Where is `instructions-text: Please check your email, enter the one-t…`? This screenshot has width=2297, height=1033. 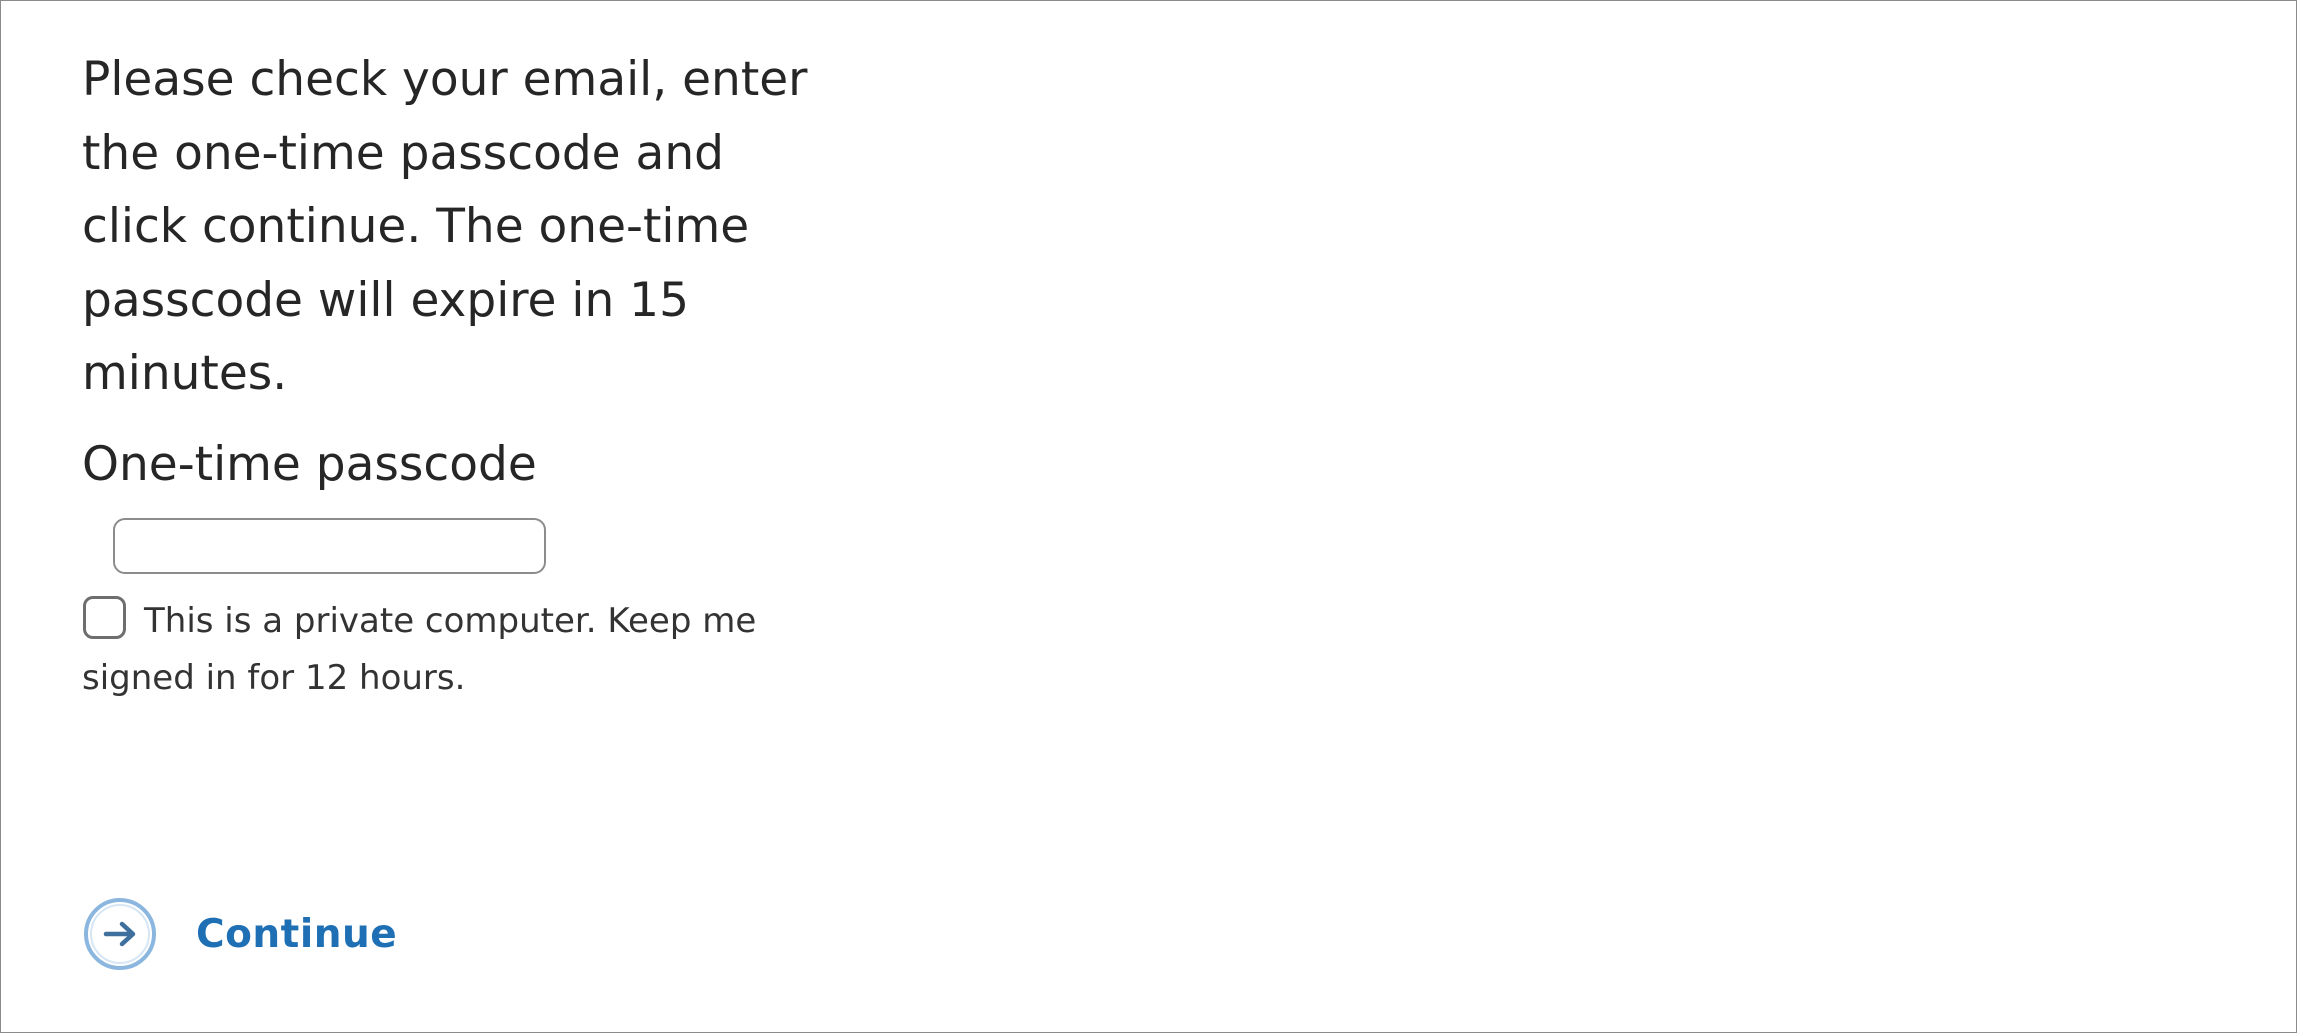 instructions-text: Please check your email, enter the one-t… is located at coordinates (445, 226).